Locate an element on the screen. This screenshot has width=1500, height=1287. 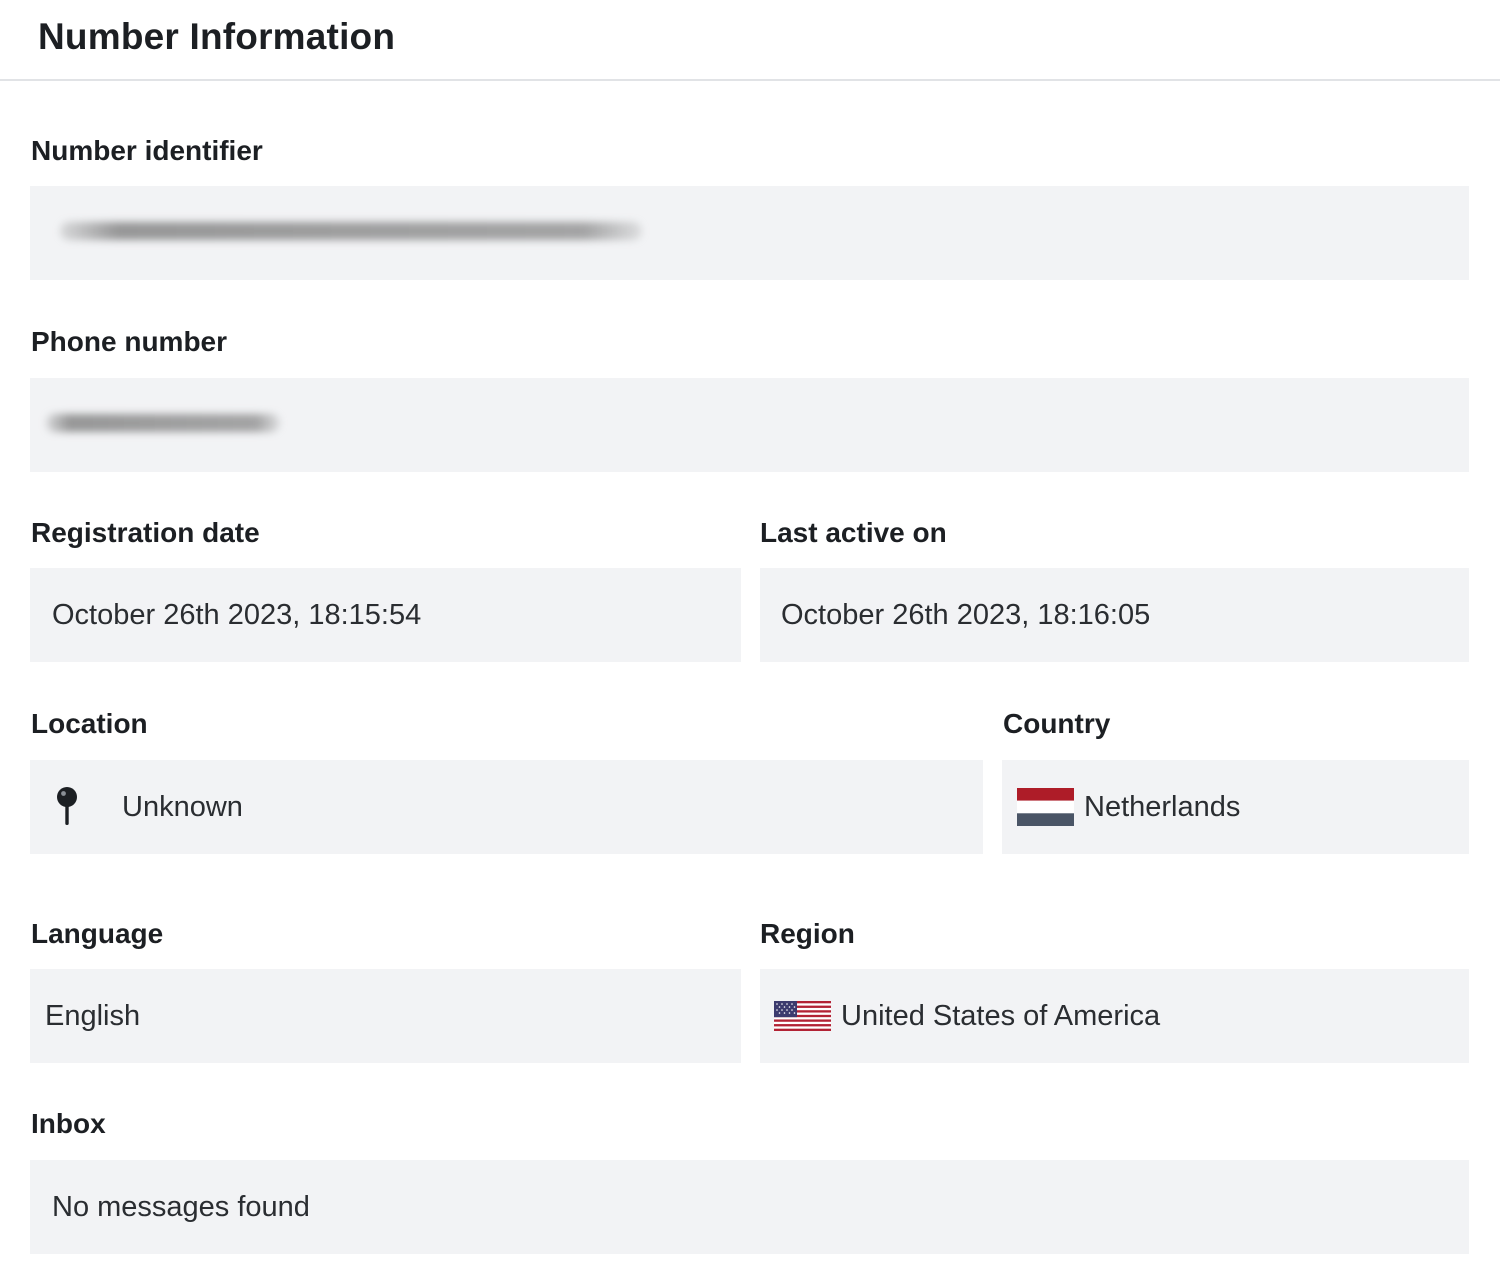
country-value: Netherlands is located at coordinates (1162, 806).